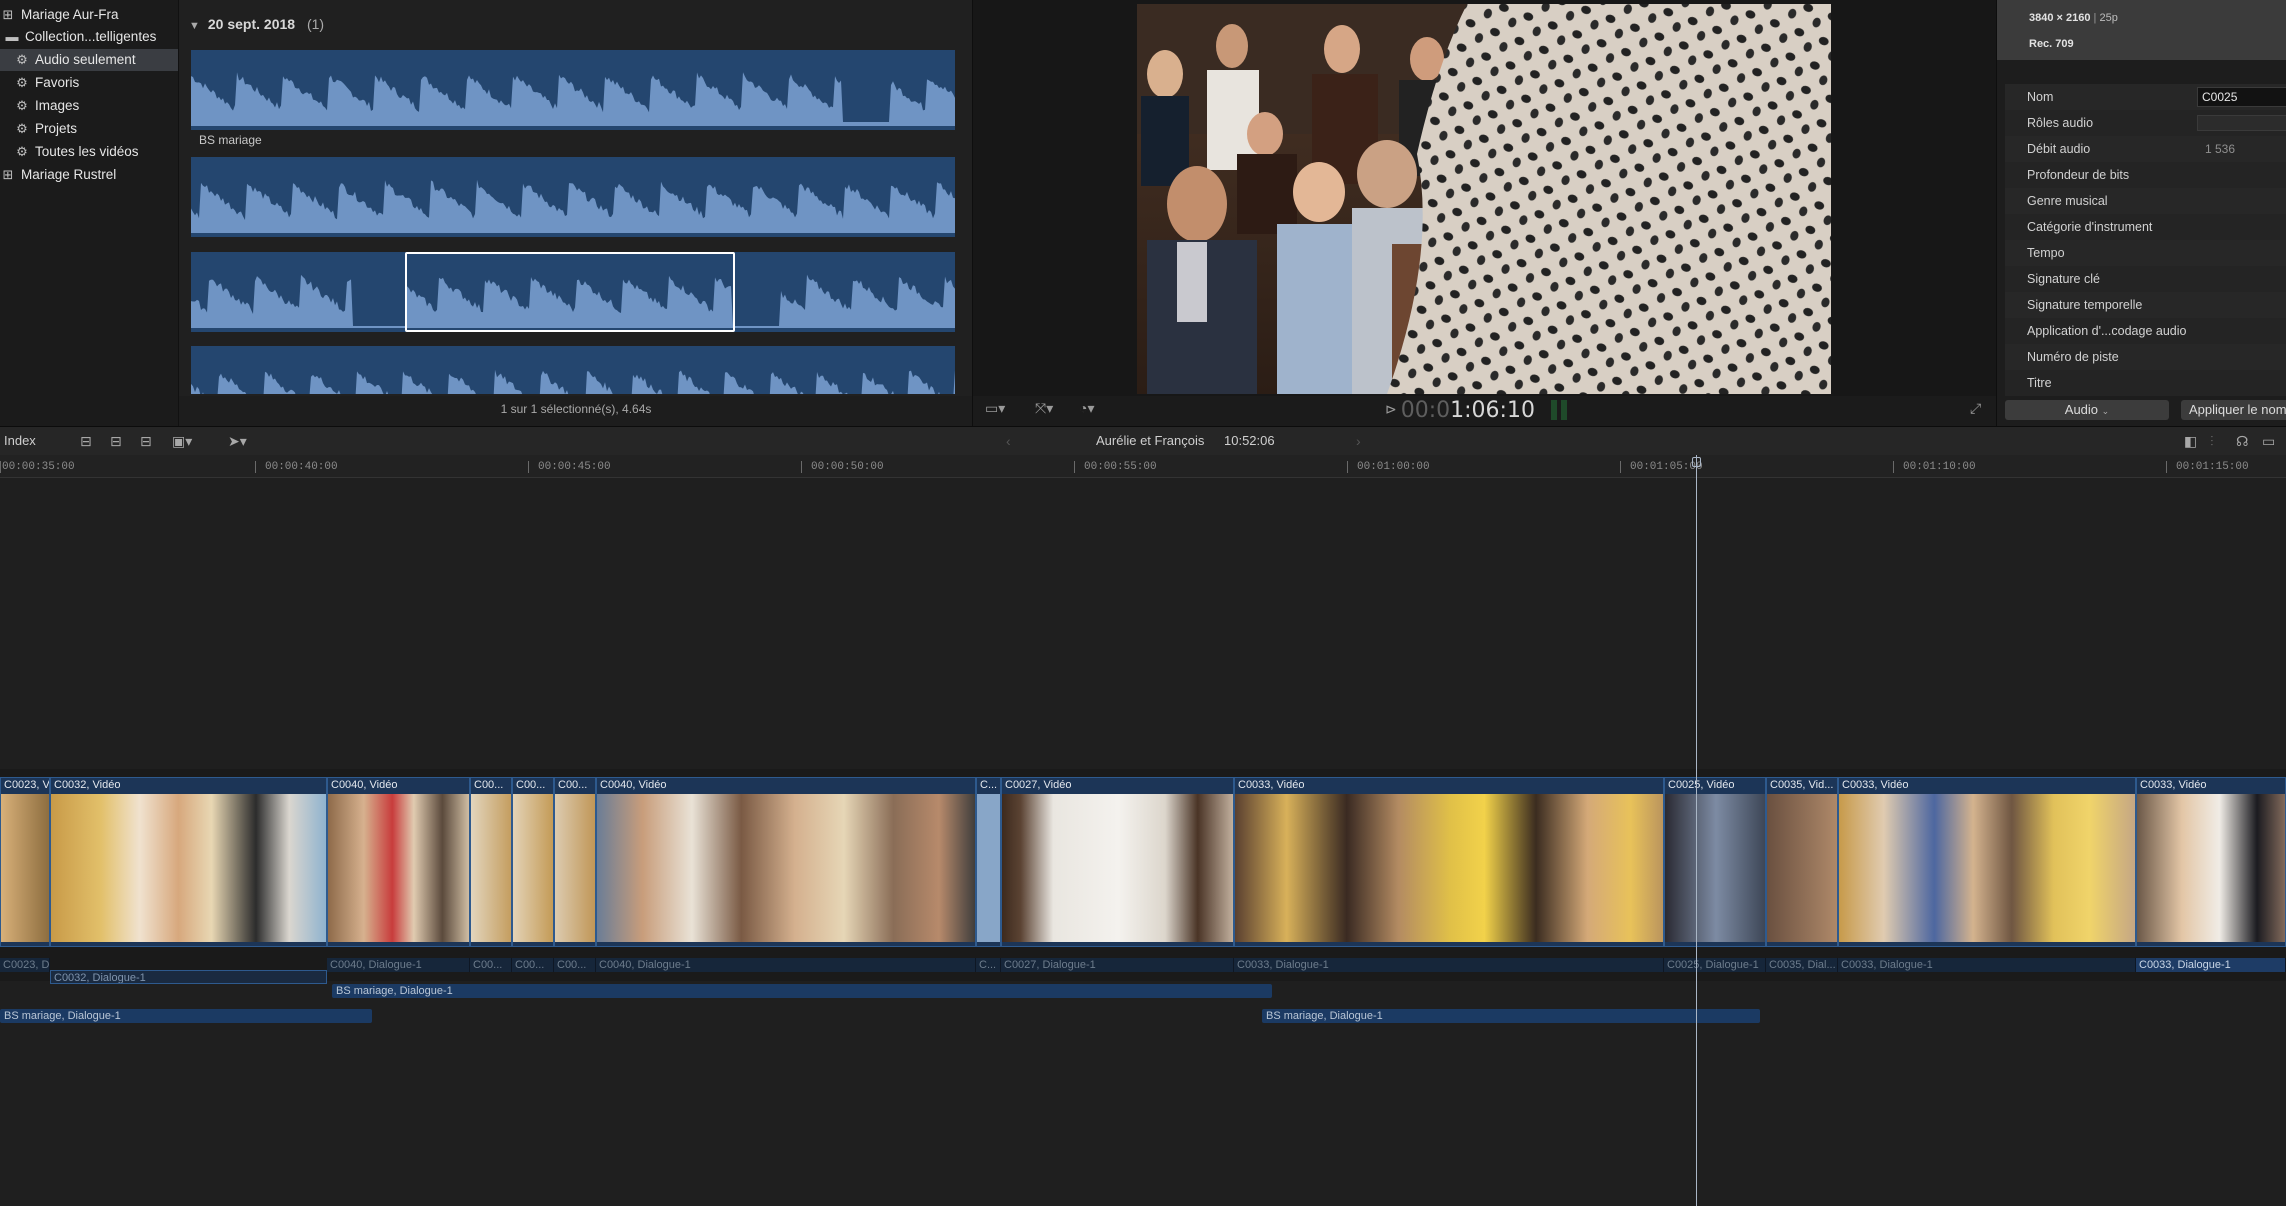 Image resolution: width=2286 pixels, height=1206 pixels. What do you see at coordinates (1484, 199) in the screenshot?
I see `video-frame` at bounding box center [1484, 199].